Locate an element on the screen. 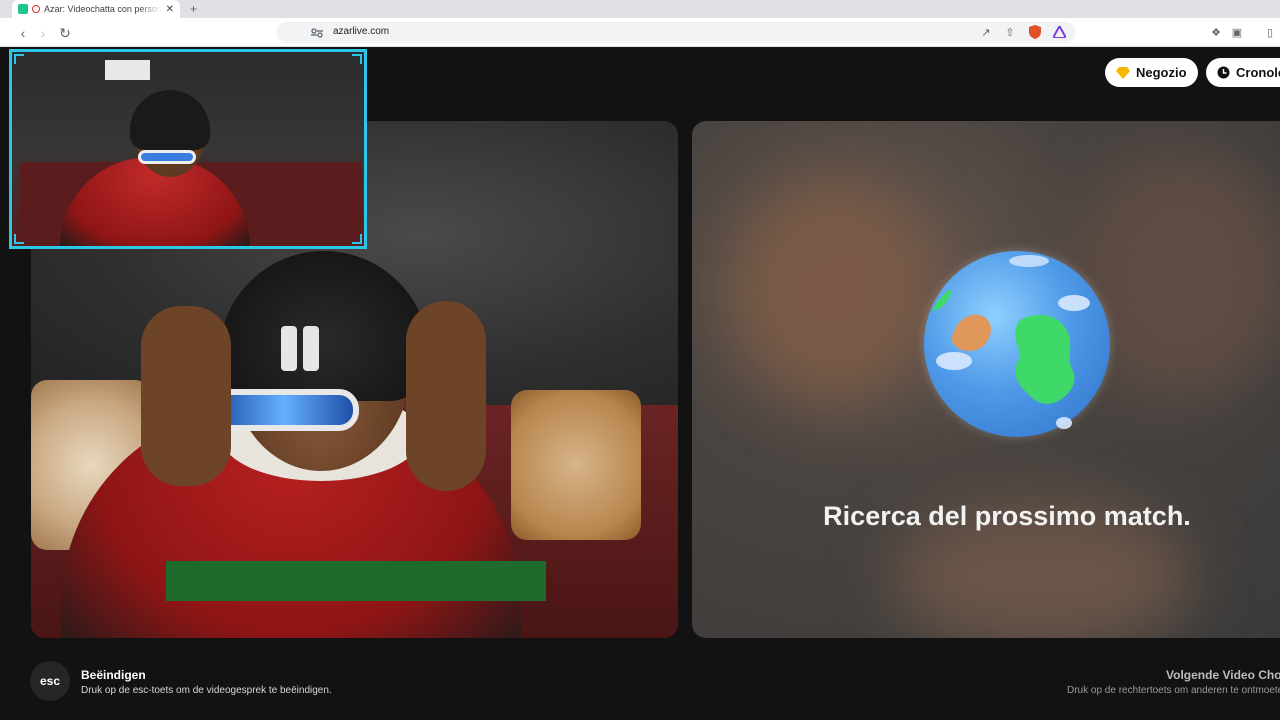 The image size is (1280, 720). person-goggles is located at coordinates (284, 410).